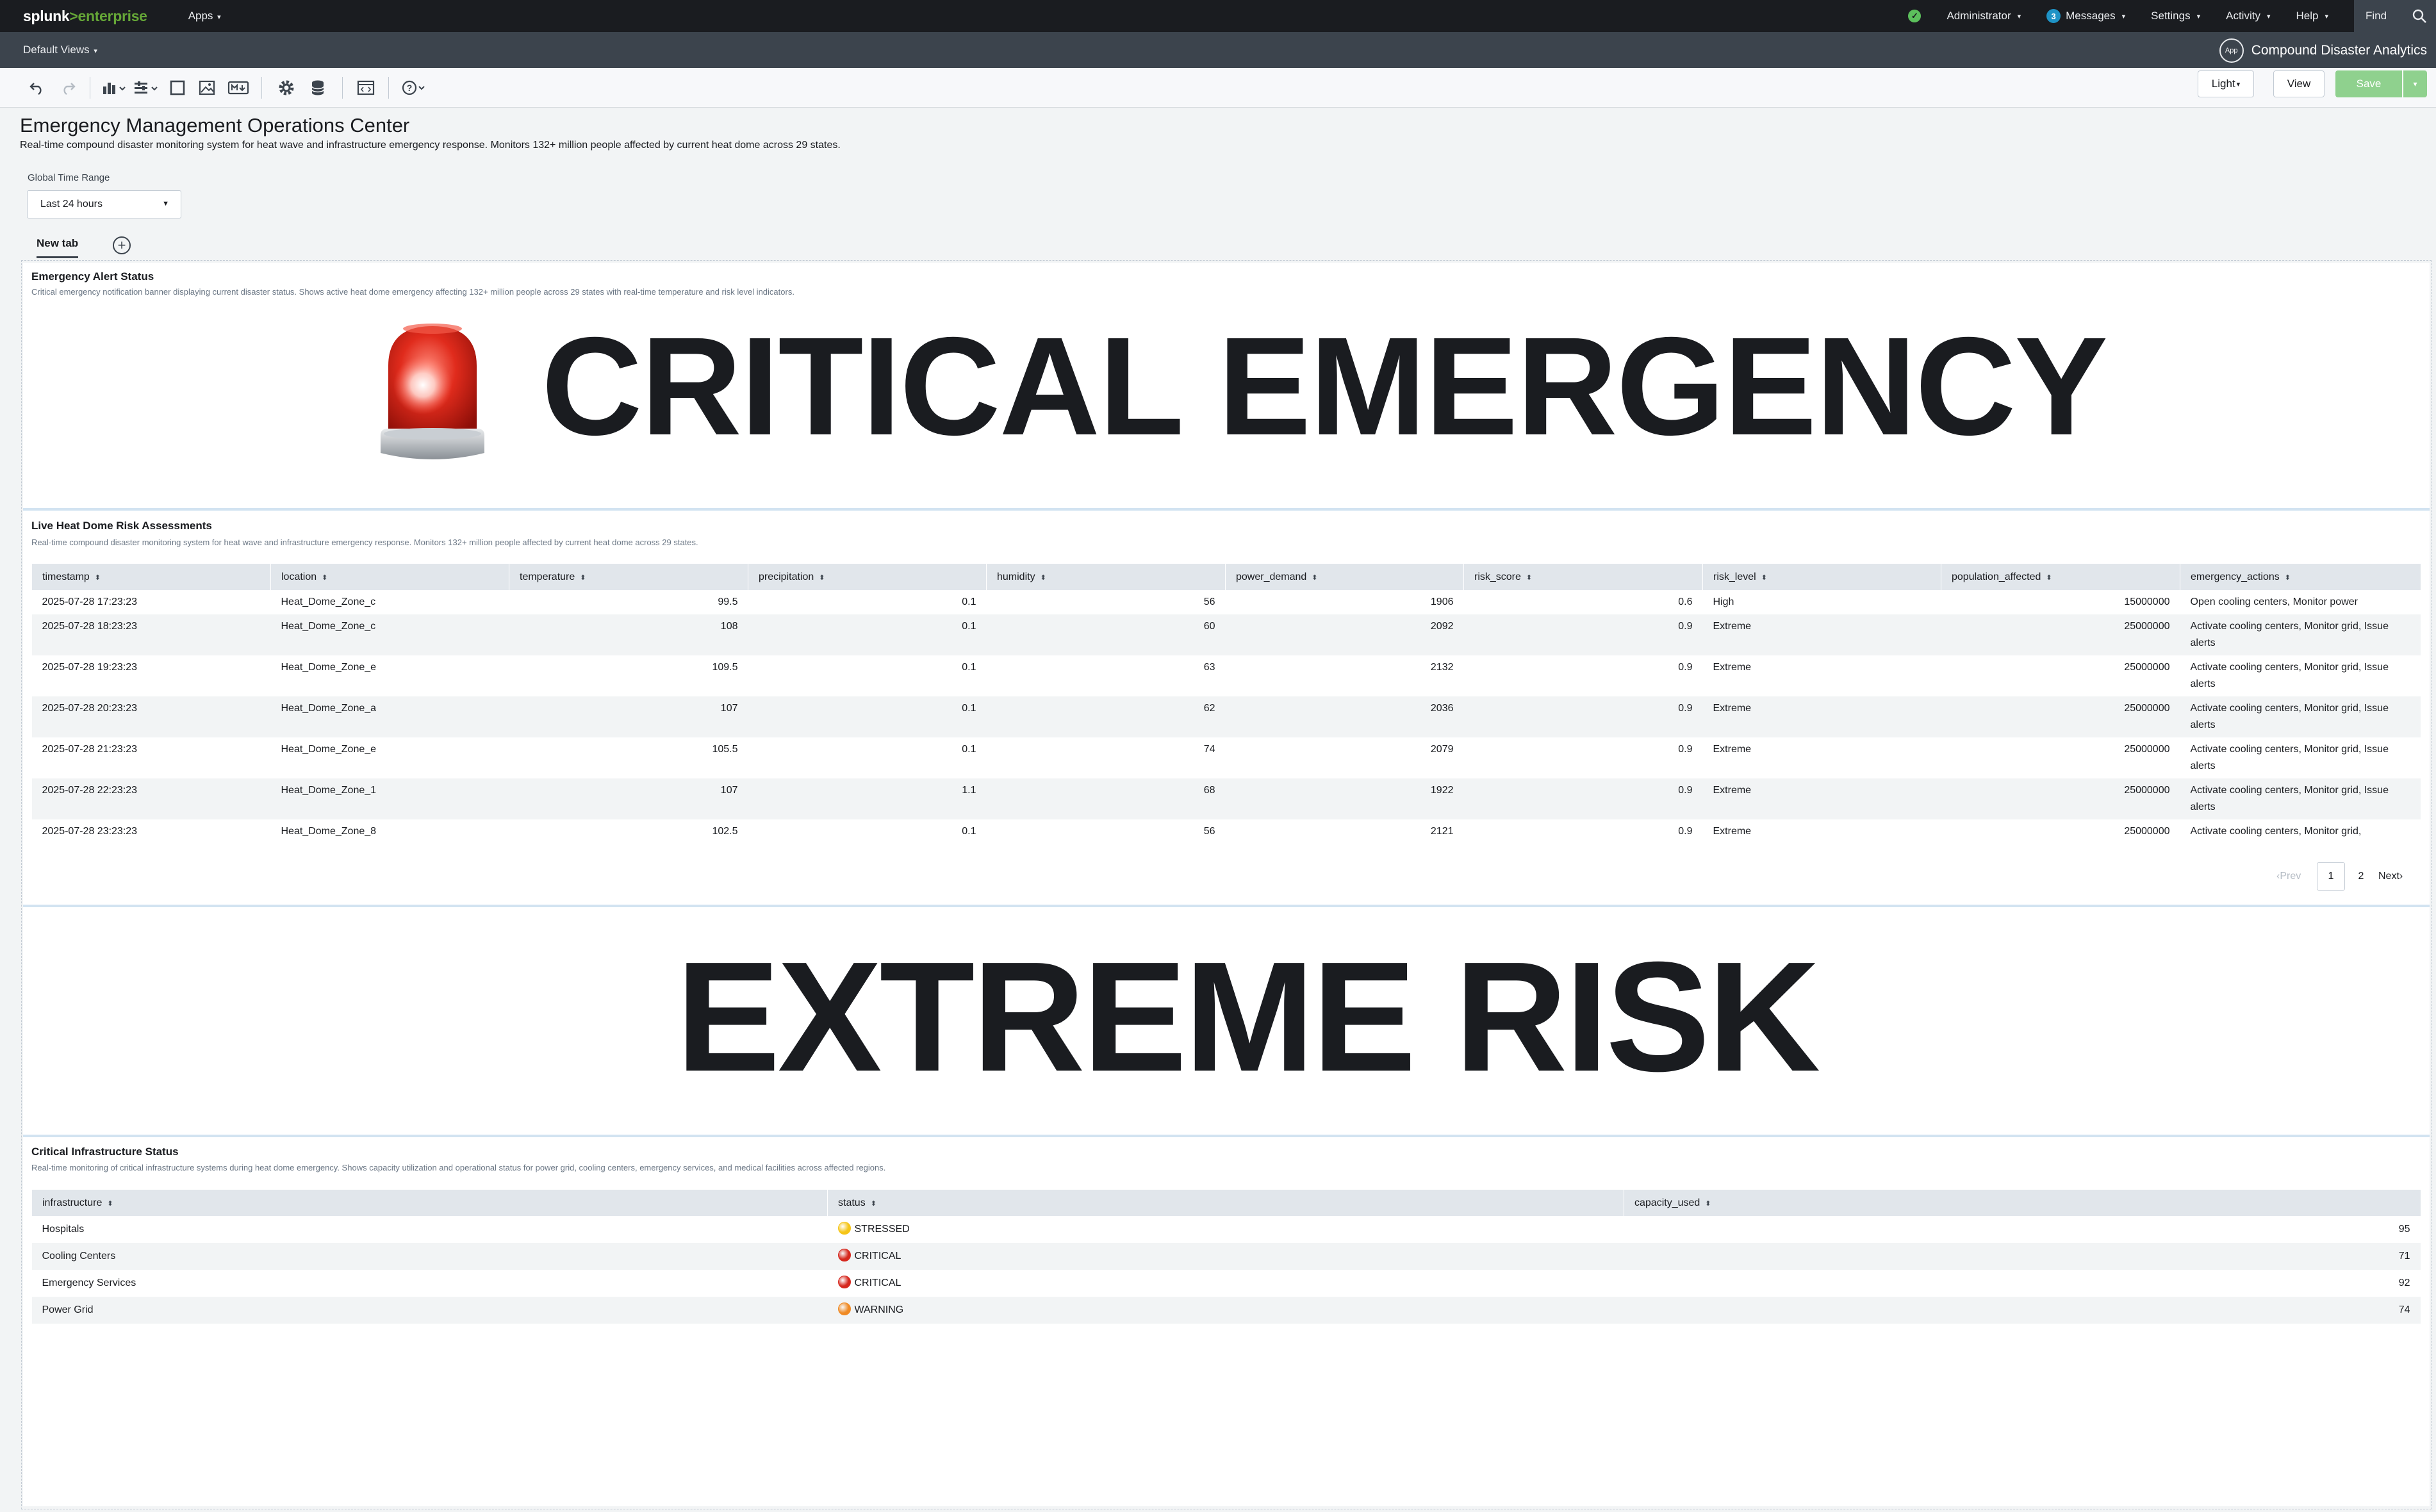 Image resolution: width=2436 pixels, height=1512 pixels. I want to click on save-options-dropdown: ▾, so click(2415, 84).